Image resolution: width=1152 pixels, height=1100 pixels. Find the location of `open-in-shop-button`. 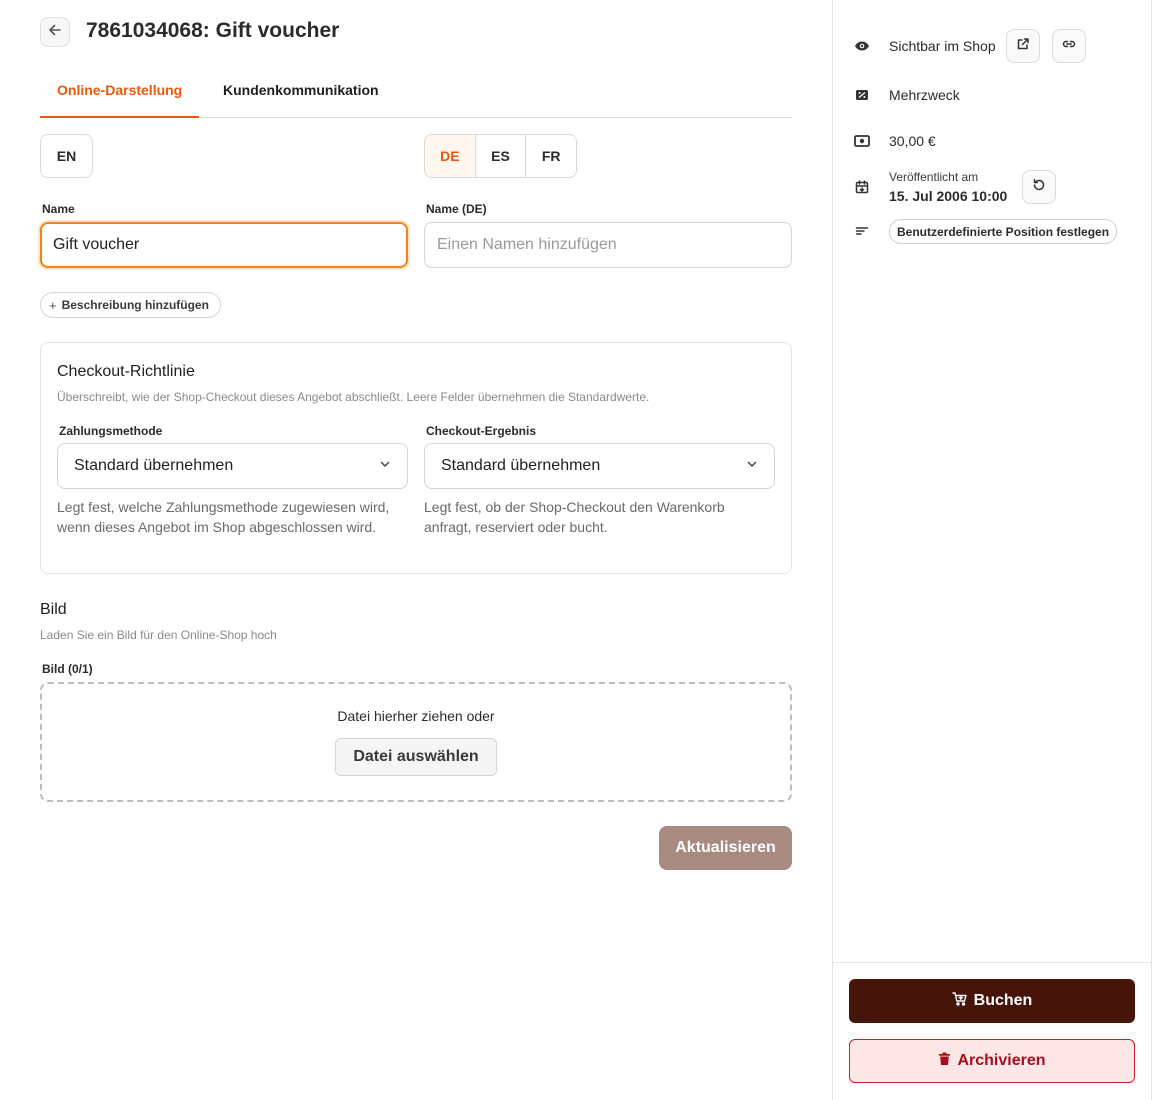

open-in-shop-button is located at coordinates (1023, 46).